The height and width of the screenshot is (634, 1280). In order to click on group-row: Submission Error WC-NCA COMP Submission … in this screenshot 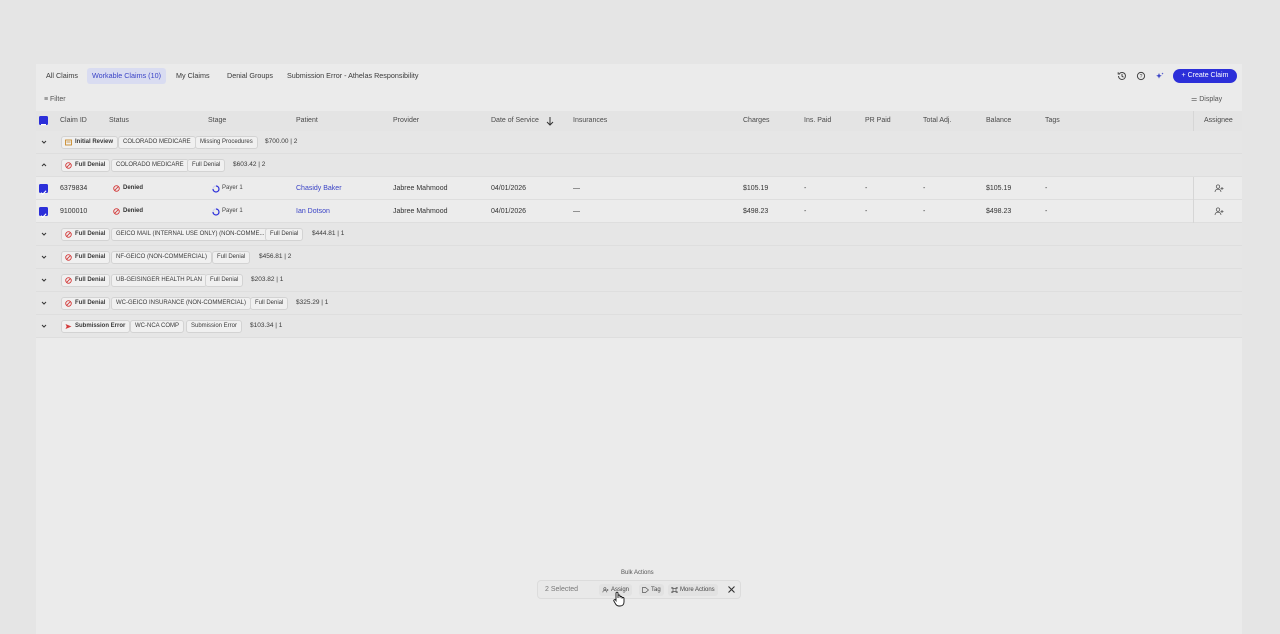, I will do `click(639, 326)`.